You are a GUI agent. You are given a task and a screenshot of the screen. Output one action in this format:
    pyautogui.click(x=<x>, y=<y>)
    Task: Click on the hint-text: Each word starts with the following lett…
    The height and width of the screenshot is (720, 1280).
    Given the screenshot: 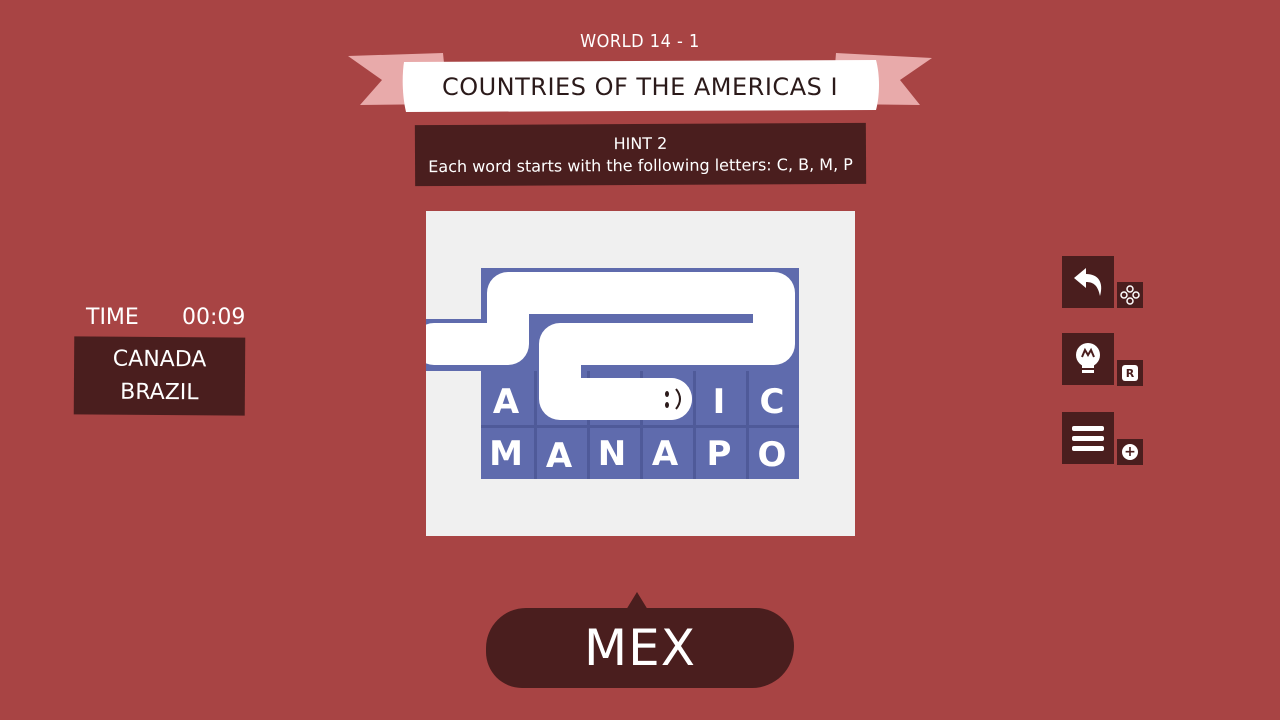 What is the action you would take?
    pyautogui.click(x=640, y=165)
    